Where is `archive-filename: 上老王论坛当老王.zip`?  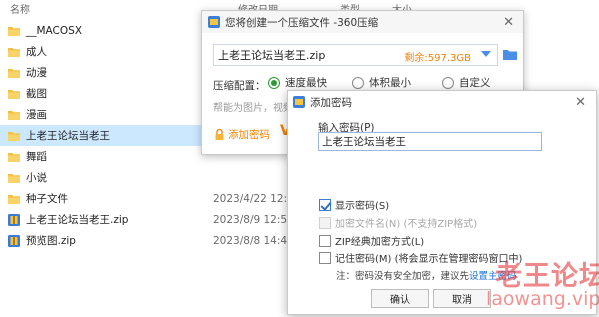
archive-filename: 上老王论坛当老王.zip is located at coordinates (272, 55).